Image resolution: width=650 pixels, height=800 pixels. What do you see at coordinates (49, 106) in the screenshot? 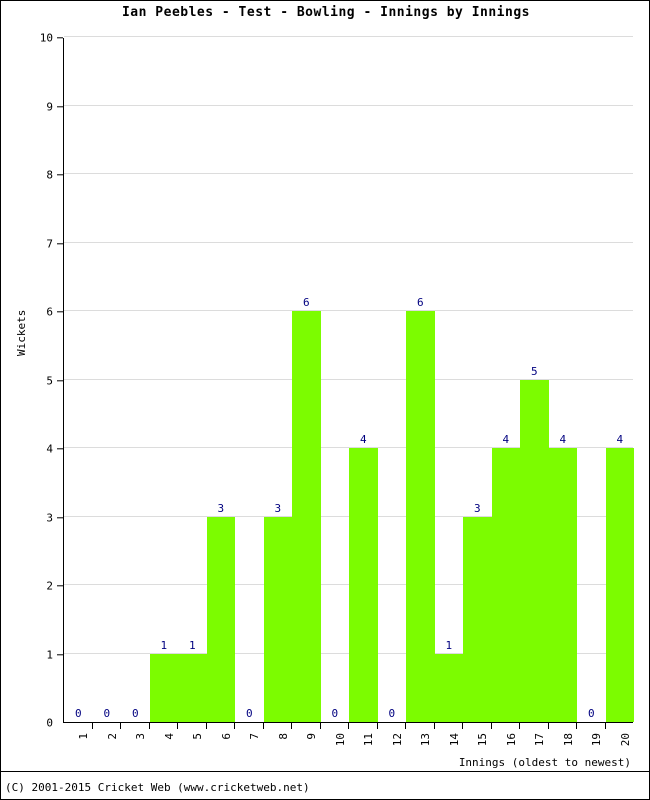
I see `y-tick-label: 9` at bounding box center [49, 106].